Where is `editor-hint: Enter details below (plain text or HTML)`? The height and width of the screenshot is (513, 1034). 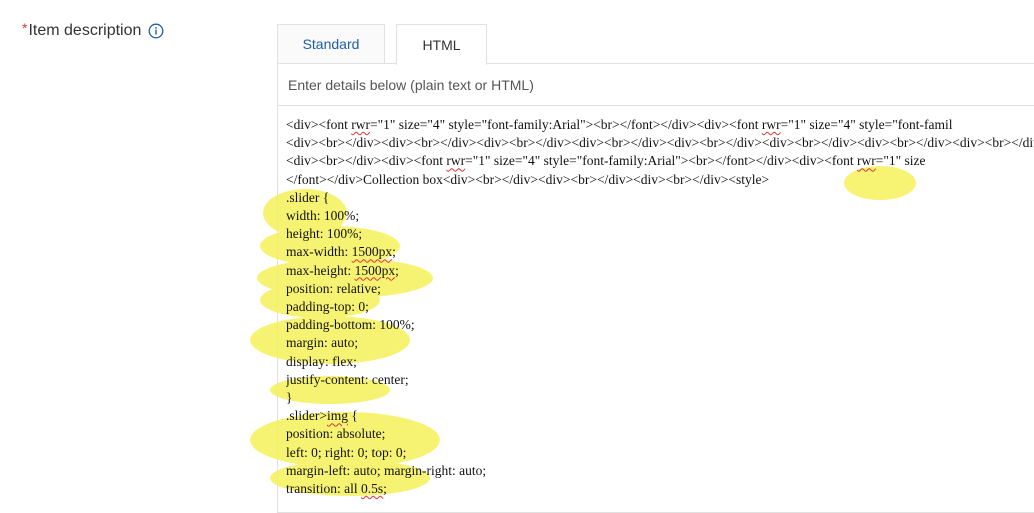
editor-hint: Enter details below (plain text or HTML) is located at coordinates (411, 85).